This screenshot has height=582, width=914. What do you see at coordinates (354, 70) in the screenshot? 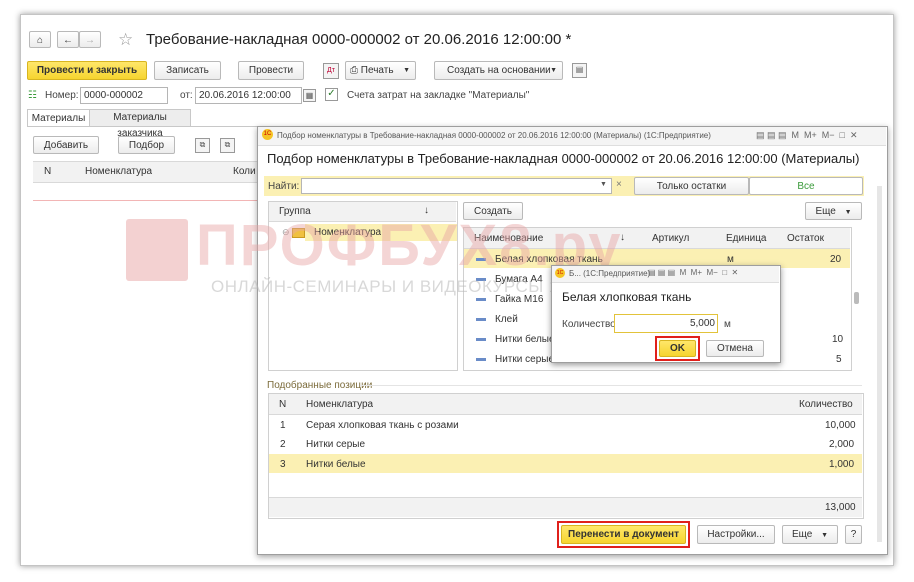
I see `printer-icon: ⎙` at bounding box center [354, 70].